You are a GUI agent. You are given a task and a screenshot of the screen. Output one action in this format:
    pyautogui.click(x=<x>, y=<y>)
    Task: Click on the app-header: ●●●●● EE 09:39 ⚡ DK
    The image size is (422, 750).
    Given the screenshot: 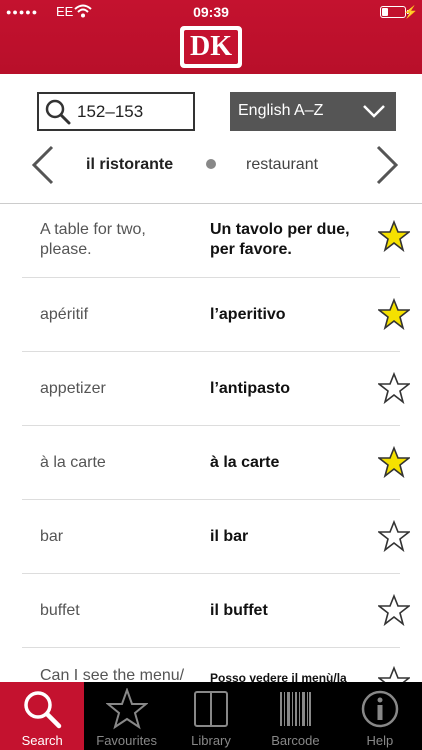 What is the action you would take?
    pyautogui.click(x=211, y=37)
    